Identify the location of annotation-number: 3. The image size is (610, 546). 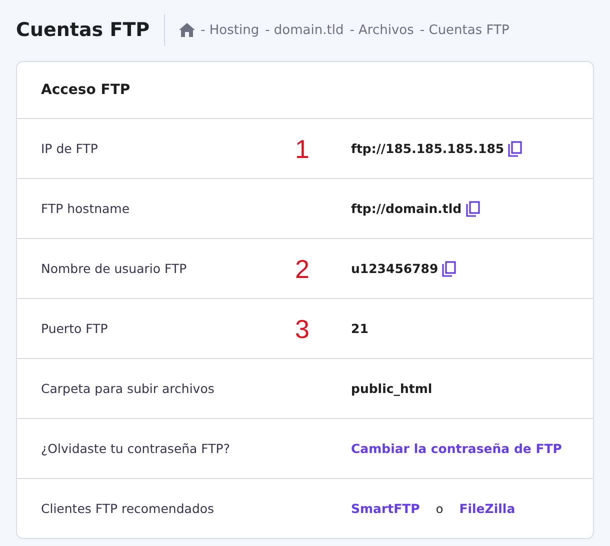
(302, 329).